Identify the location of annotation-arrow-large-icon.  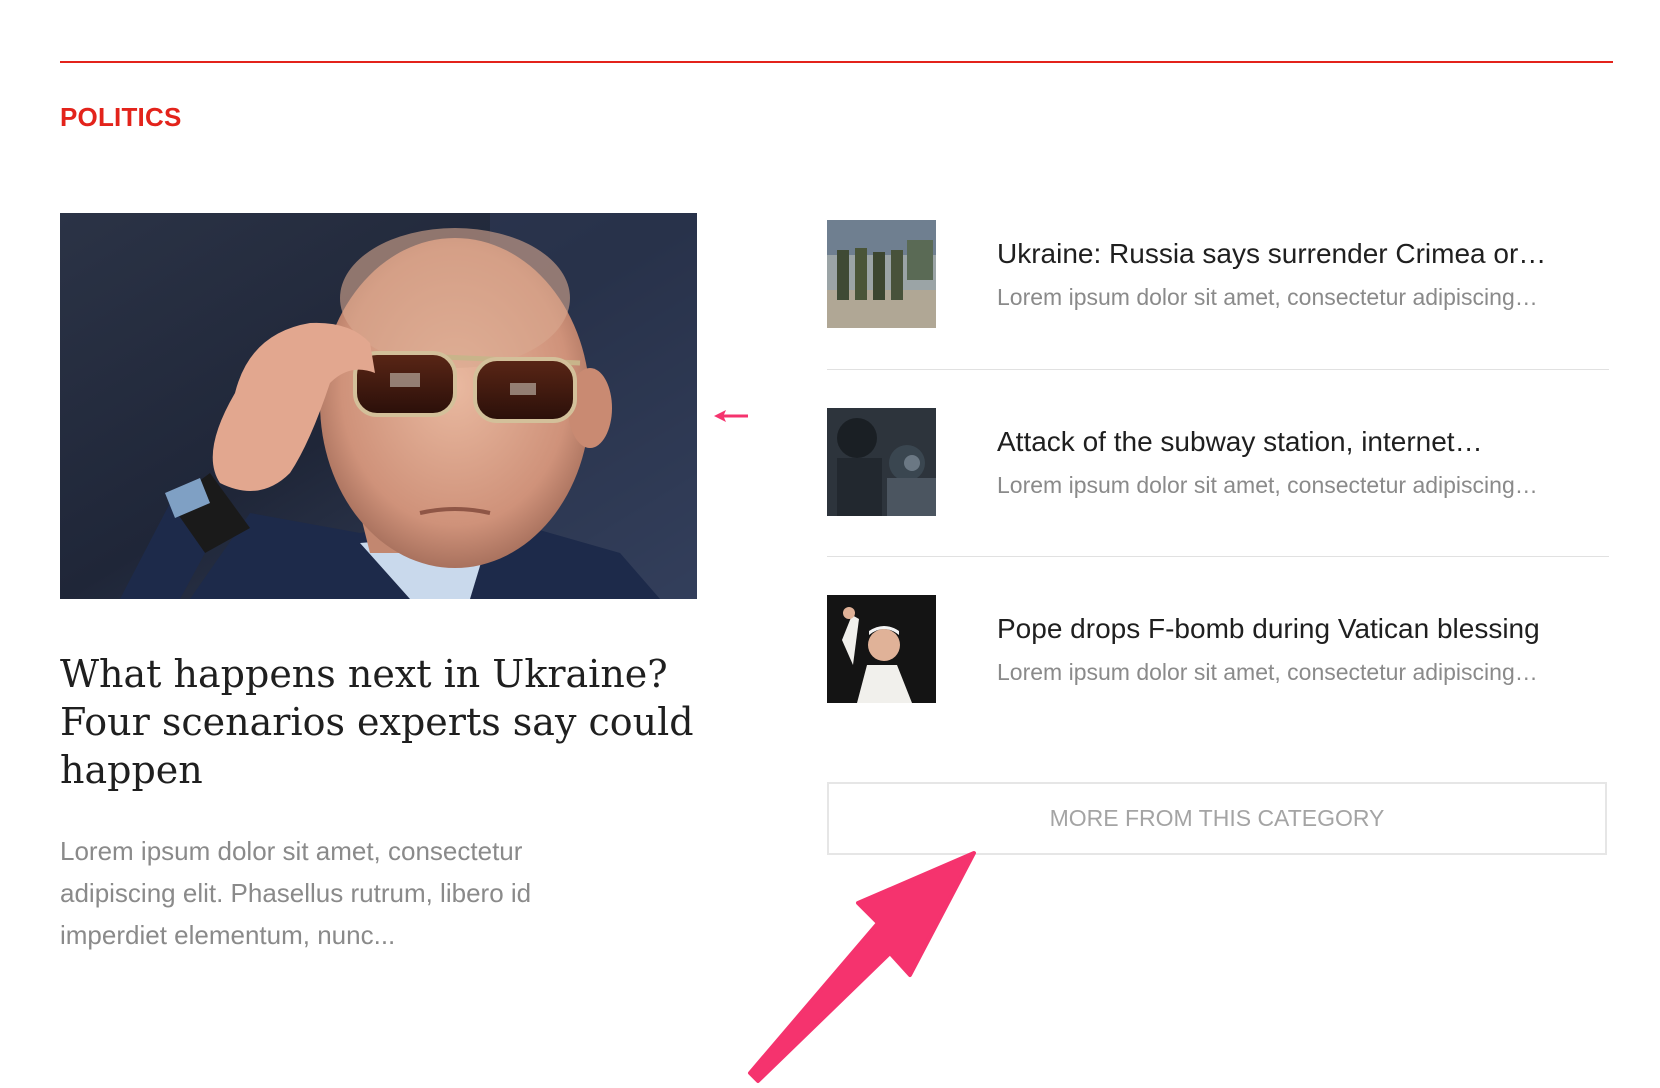
(860, 966).